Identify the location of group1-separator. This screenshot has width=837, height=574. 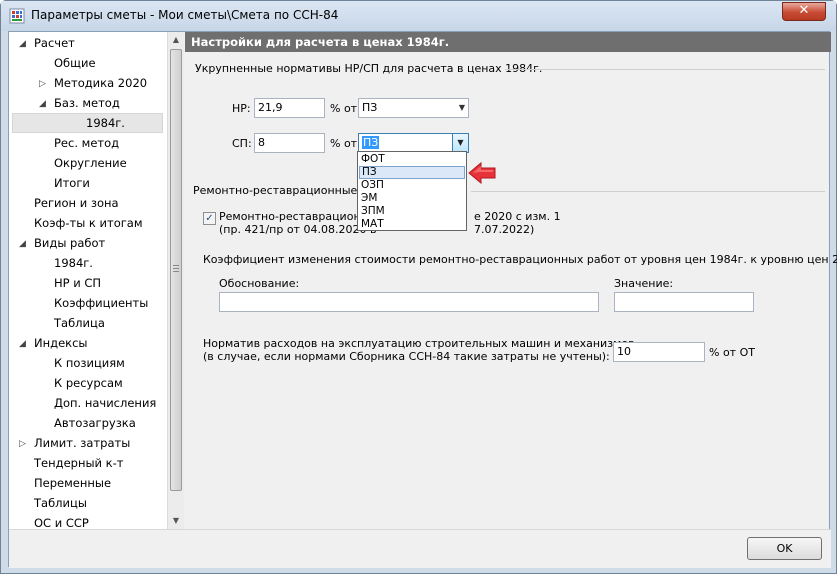
(665, 69).